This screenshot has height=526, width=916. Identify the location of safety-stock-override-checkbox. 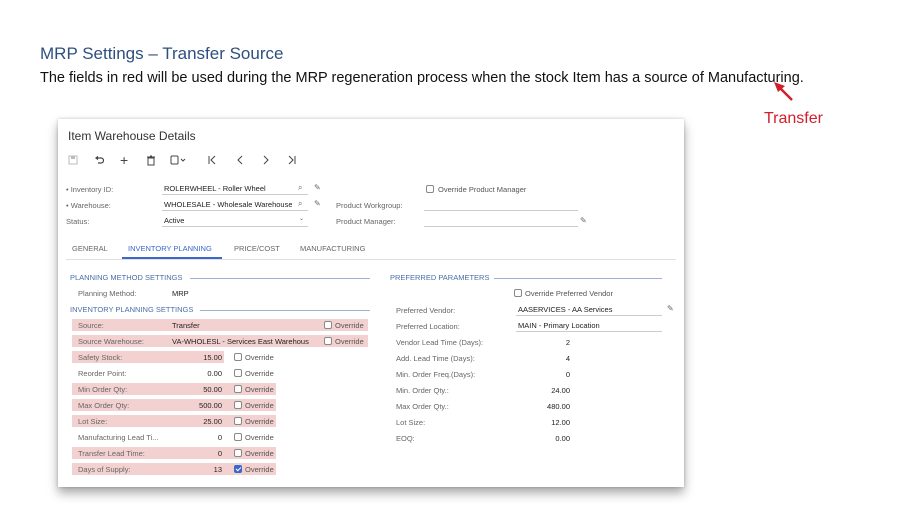
(238, 357).